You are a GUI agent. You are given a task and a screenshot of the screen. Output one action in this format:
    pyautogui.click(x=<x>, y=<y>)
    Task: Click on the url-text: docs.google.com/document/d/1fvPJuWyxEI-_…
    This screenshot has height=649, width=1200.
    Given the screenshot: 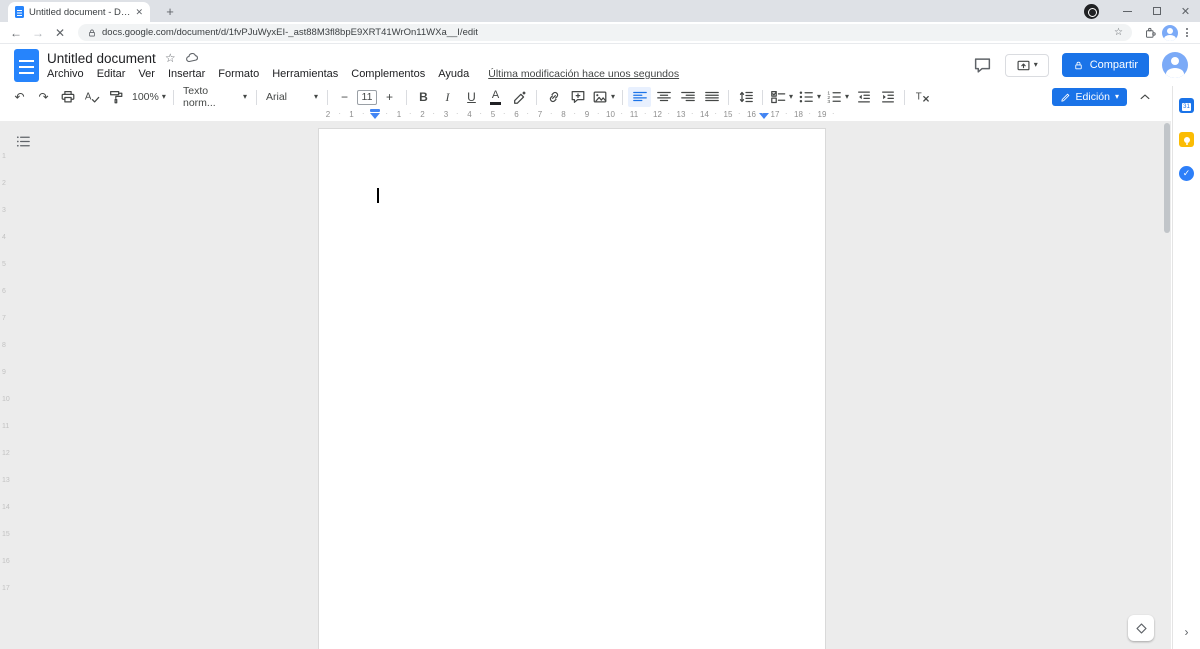 What is the action you would take?
    pyautogui.click(x=290, y=32)
    